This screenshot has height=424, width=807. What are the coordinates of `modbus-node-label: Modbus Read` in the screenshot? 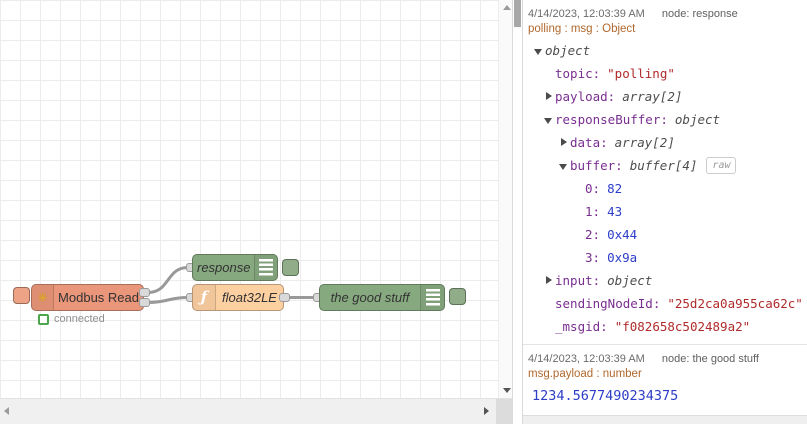 It's located at (98, 297).